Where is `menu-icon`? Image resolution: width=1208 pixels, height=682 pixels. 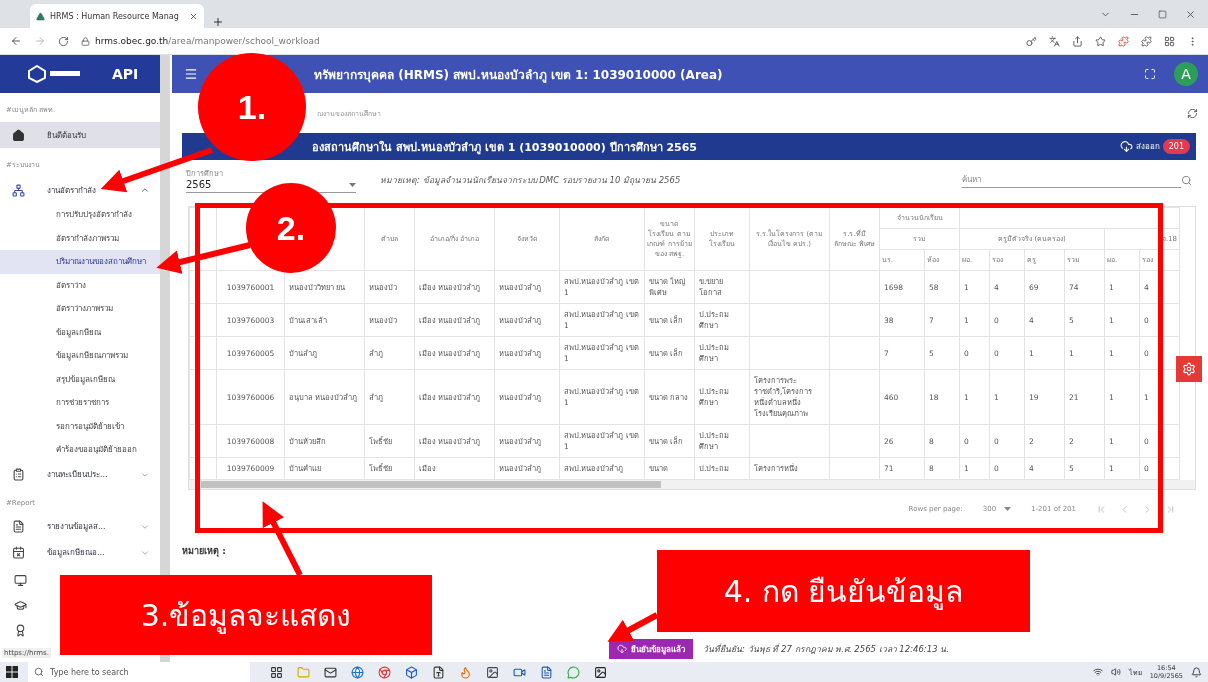
menu-icon is located at coordinates (191, 74).